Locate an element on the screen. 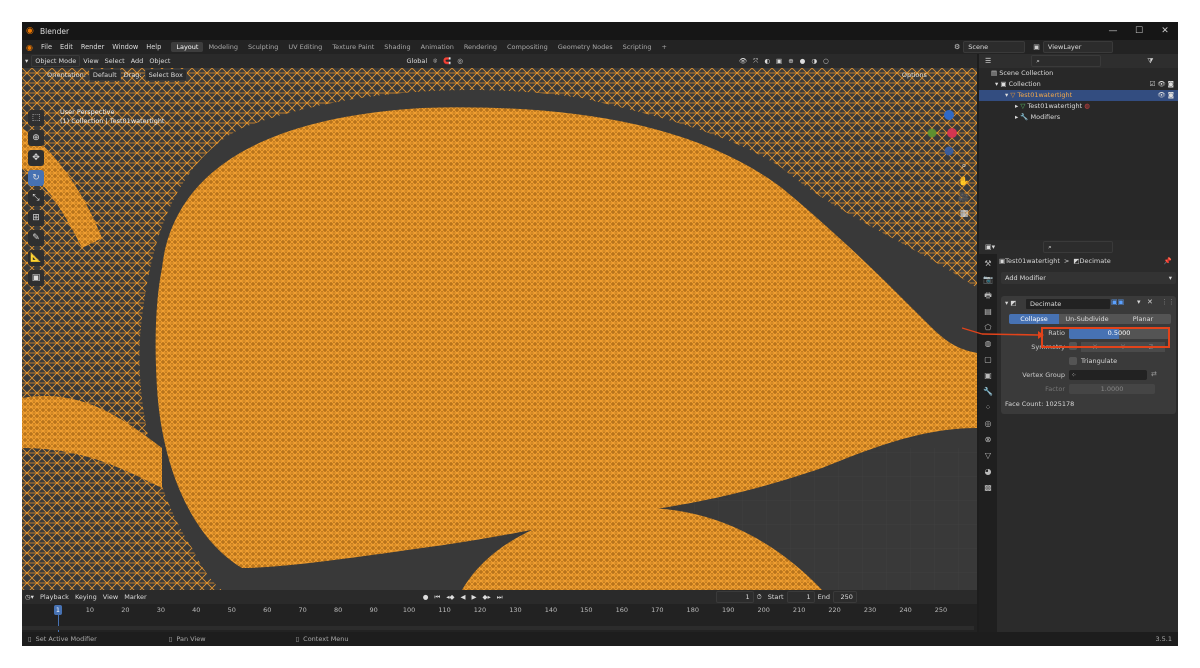  minimize-icon: — is located at coordinates (1113, 31).